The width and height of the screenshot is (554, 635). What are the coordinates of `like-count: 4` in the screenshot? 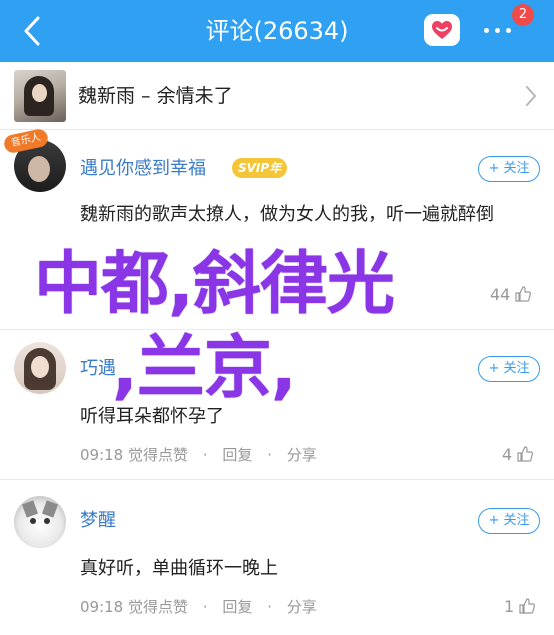 It's located at (518, 455).